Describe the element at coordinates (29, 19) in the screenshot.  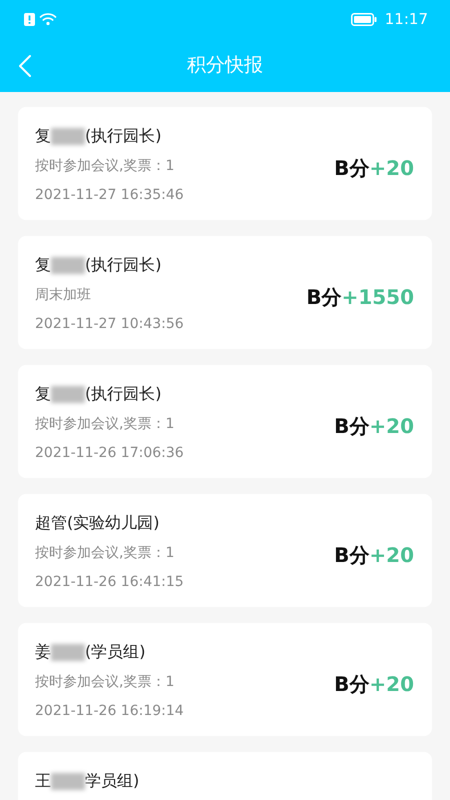
I see `notification-icon` at that location.